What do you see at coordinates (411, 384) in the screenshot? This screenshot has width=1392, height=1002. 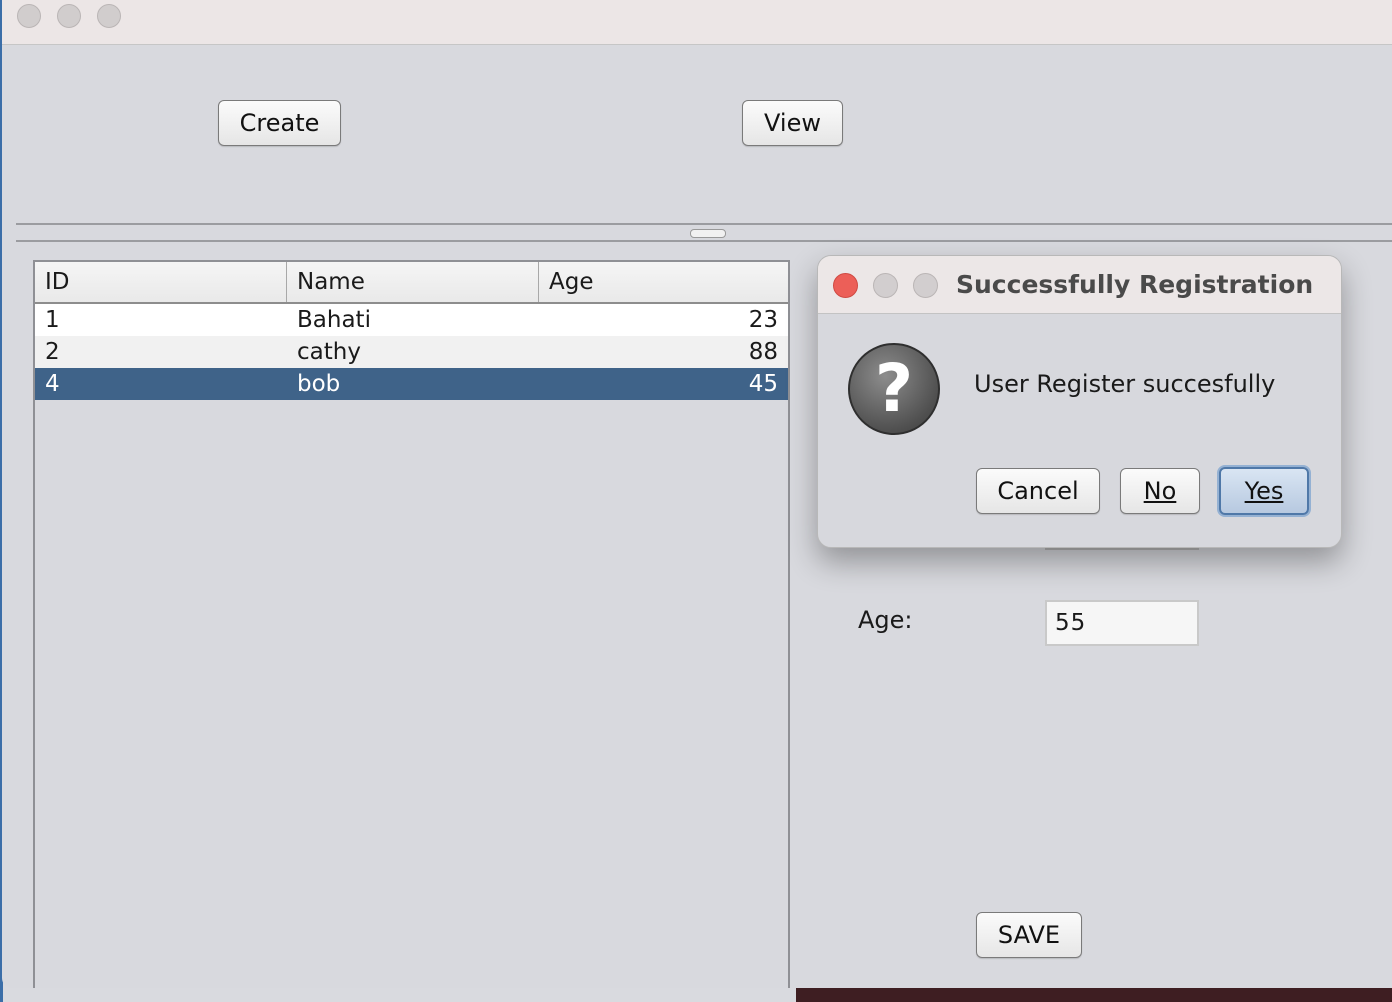 I see `table-row-selected: 4 bob 45` at bounding box center [411, 384].